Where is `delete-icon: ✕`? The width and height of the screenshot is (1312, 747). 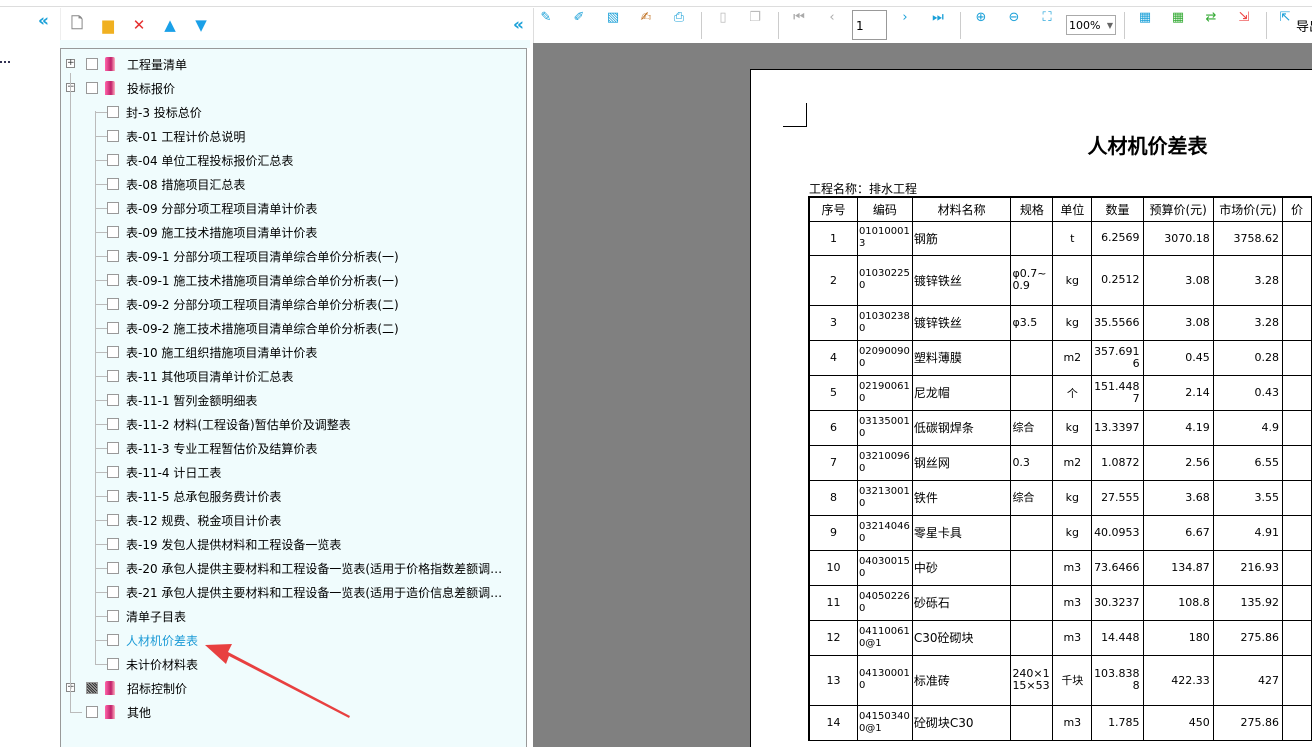 delete-icon: ✕ is located at coordinates (139, 25).